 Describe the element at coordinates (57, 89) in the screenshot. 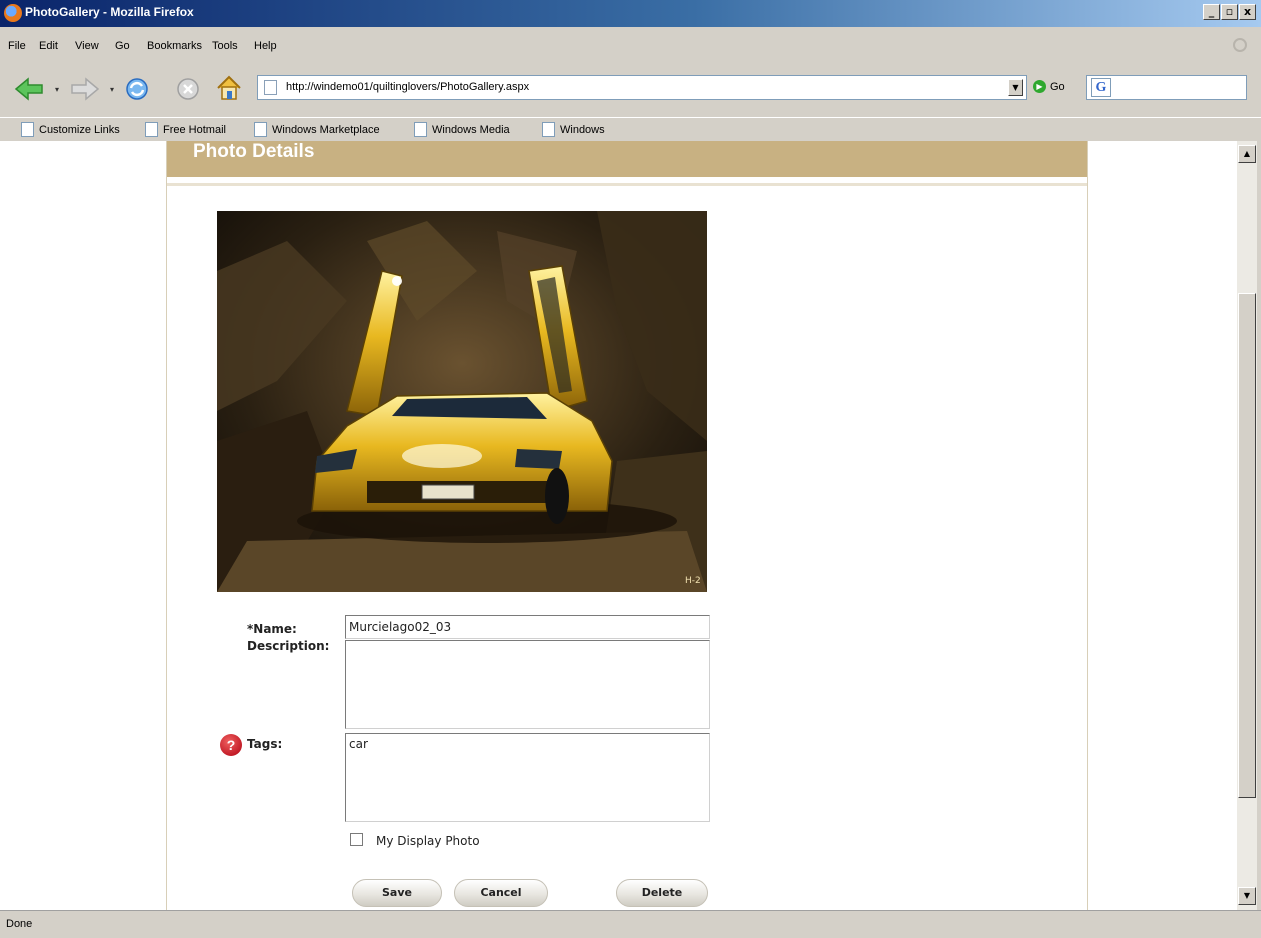

I see `back-dropdown-icon: ▾` at that location.